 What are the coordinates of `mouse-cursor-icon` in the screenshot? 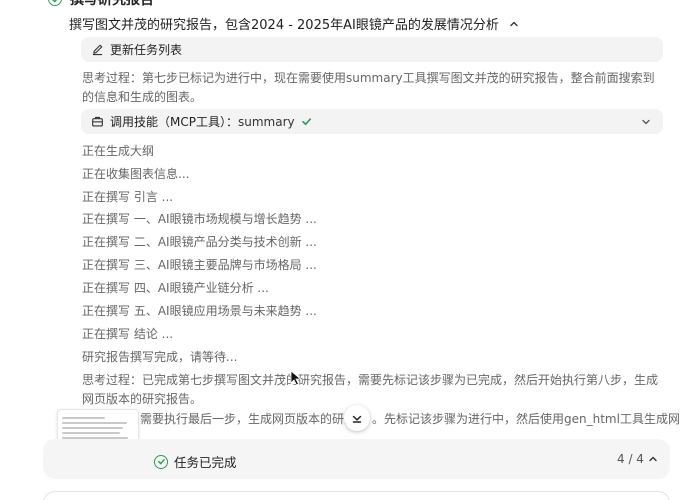 It's located at (296, 378).